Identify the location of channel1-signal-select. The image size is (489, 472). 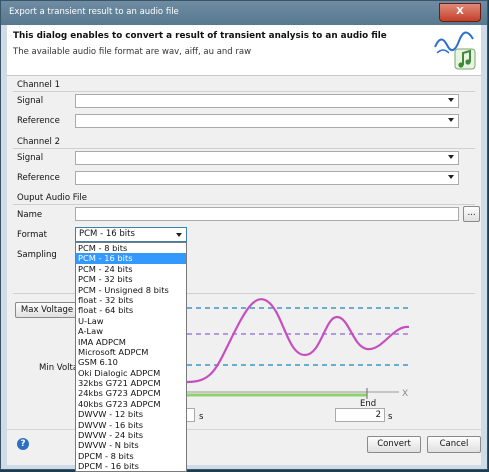
(267, 101).